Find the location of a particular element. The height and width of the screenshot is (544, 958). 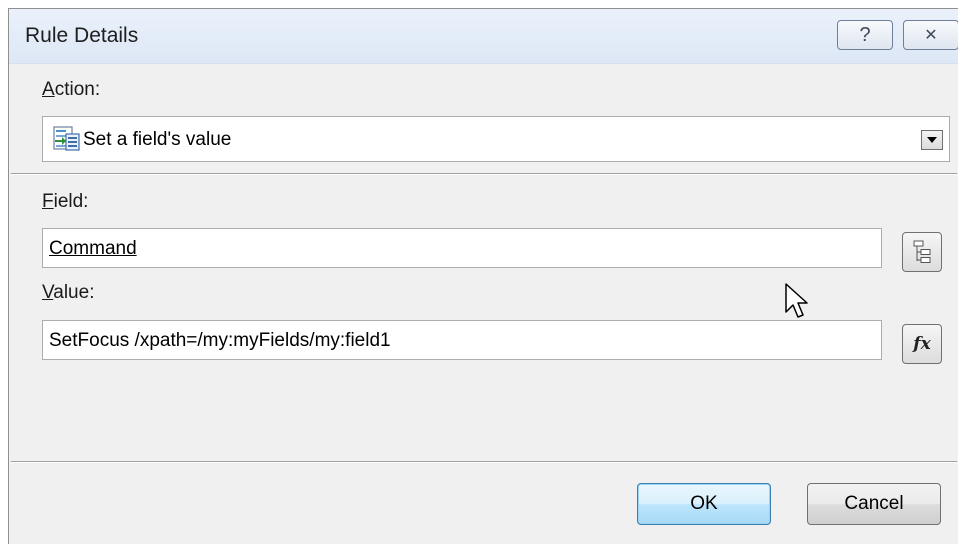

close-button: ✕ is located at coordinates (930, 35).